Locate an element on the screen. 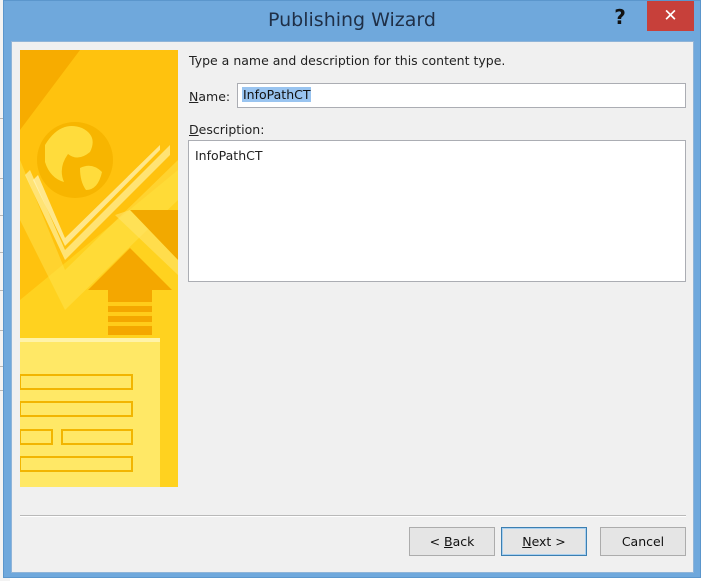  title-bar: Publishing Wizard ? ✕ is located at coordinates (352, 21).